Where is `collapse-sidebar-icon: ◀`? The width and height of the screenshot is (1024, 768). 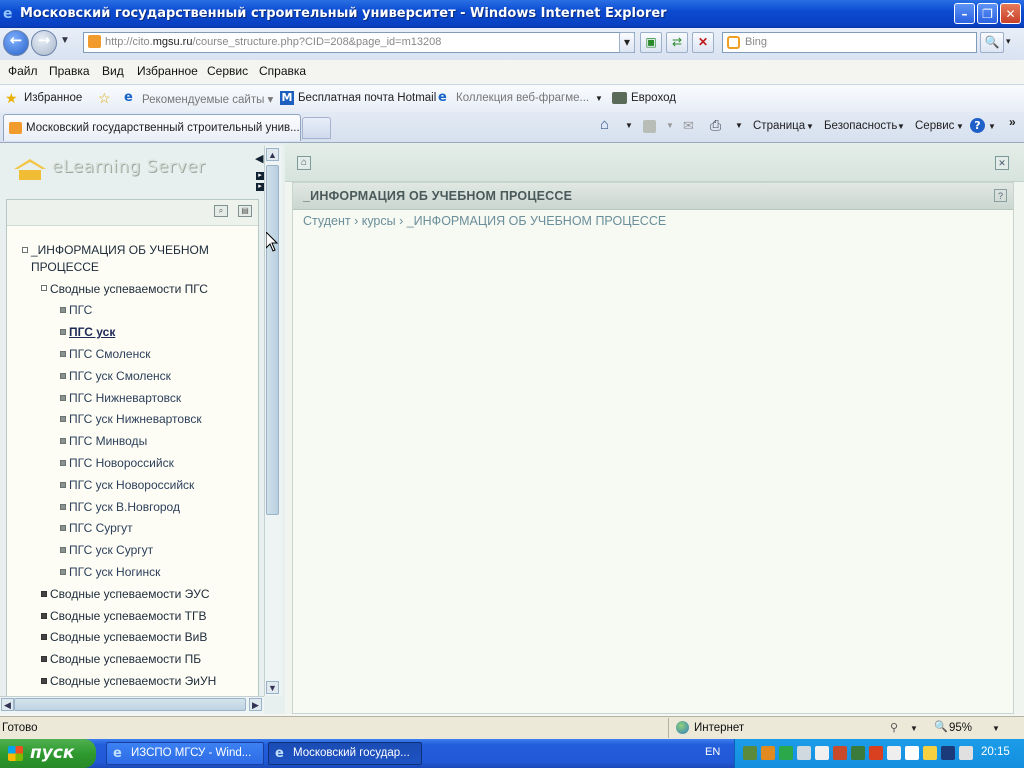 collapse-sidebar-icon: ◀ is located at coordinates (259, 158).